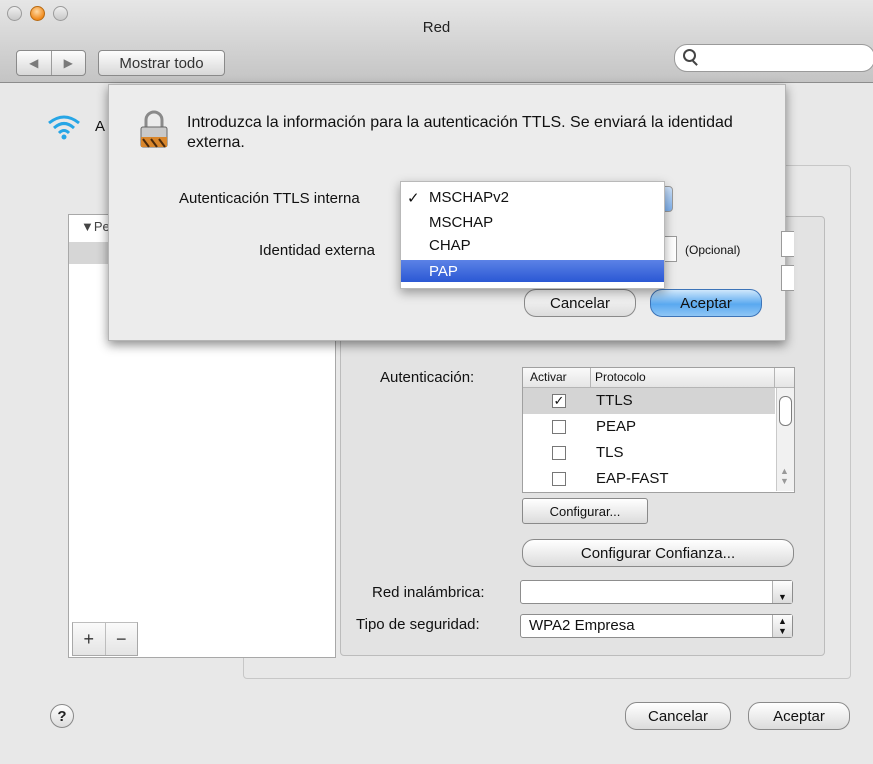  Describe the element at coordinates (428, 592) in the screenshot. I see `wireless-network-label: Red inalámbrica:` at that location.